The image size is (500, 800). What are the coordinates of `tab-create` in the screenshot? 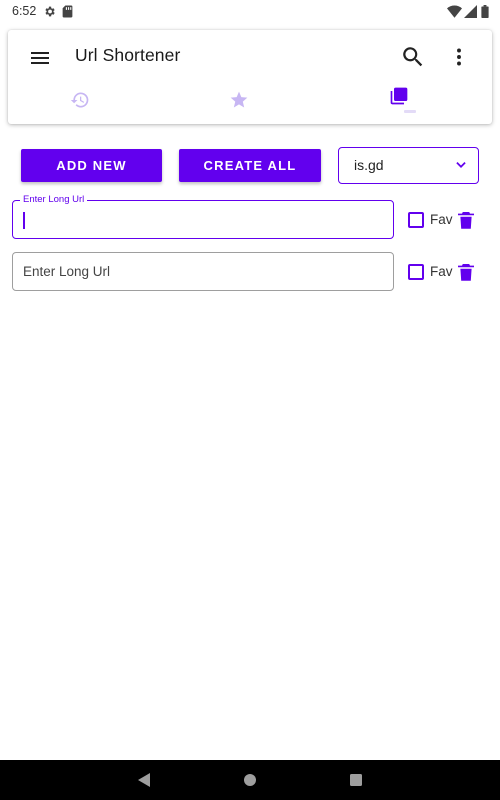 It's located at (410, 103).